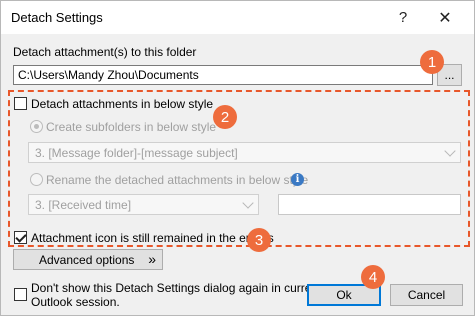  Describe the element at coordinates (143, 204) in the screenshot. I see `rename-style-select: 3. [Received time]` at that location.